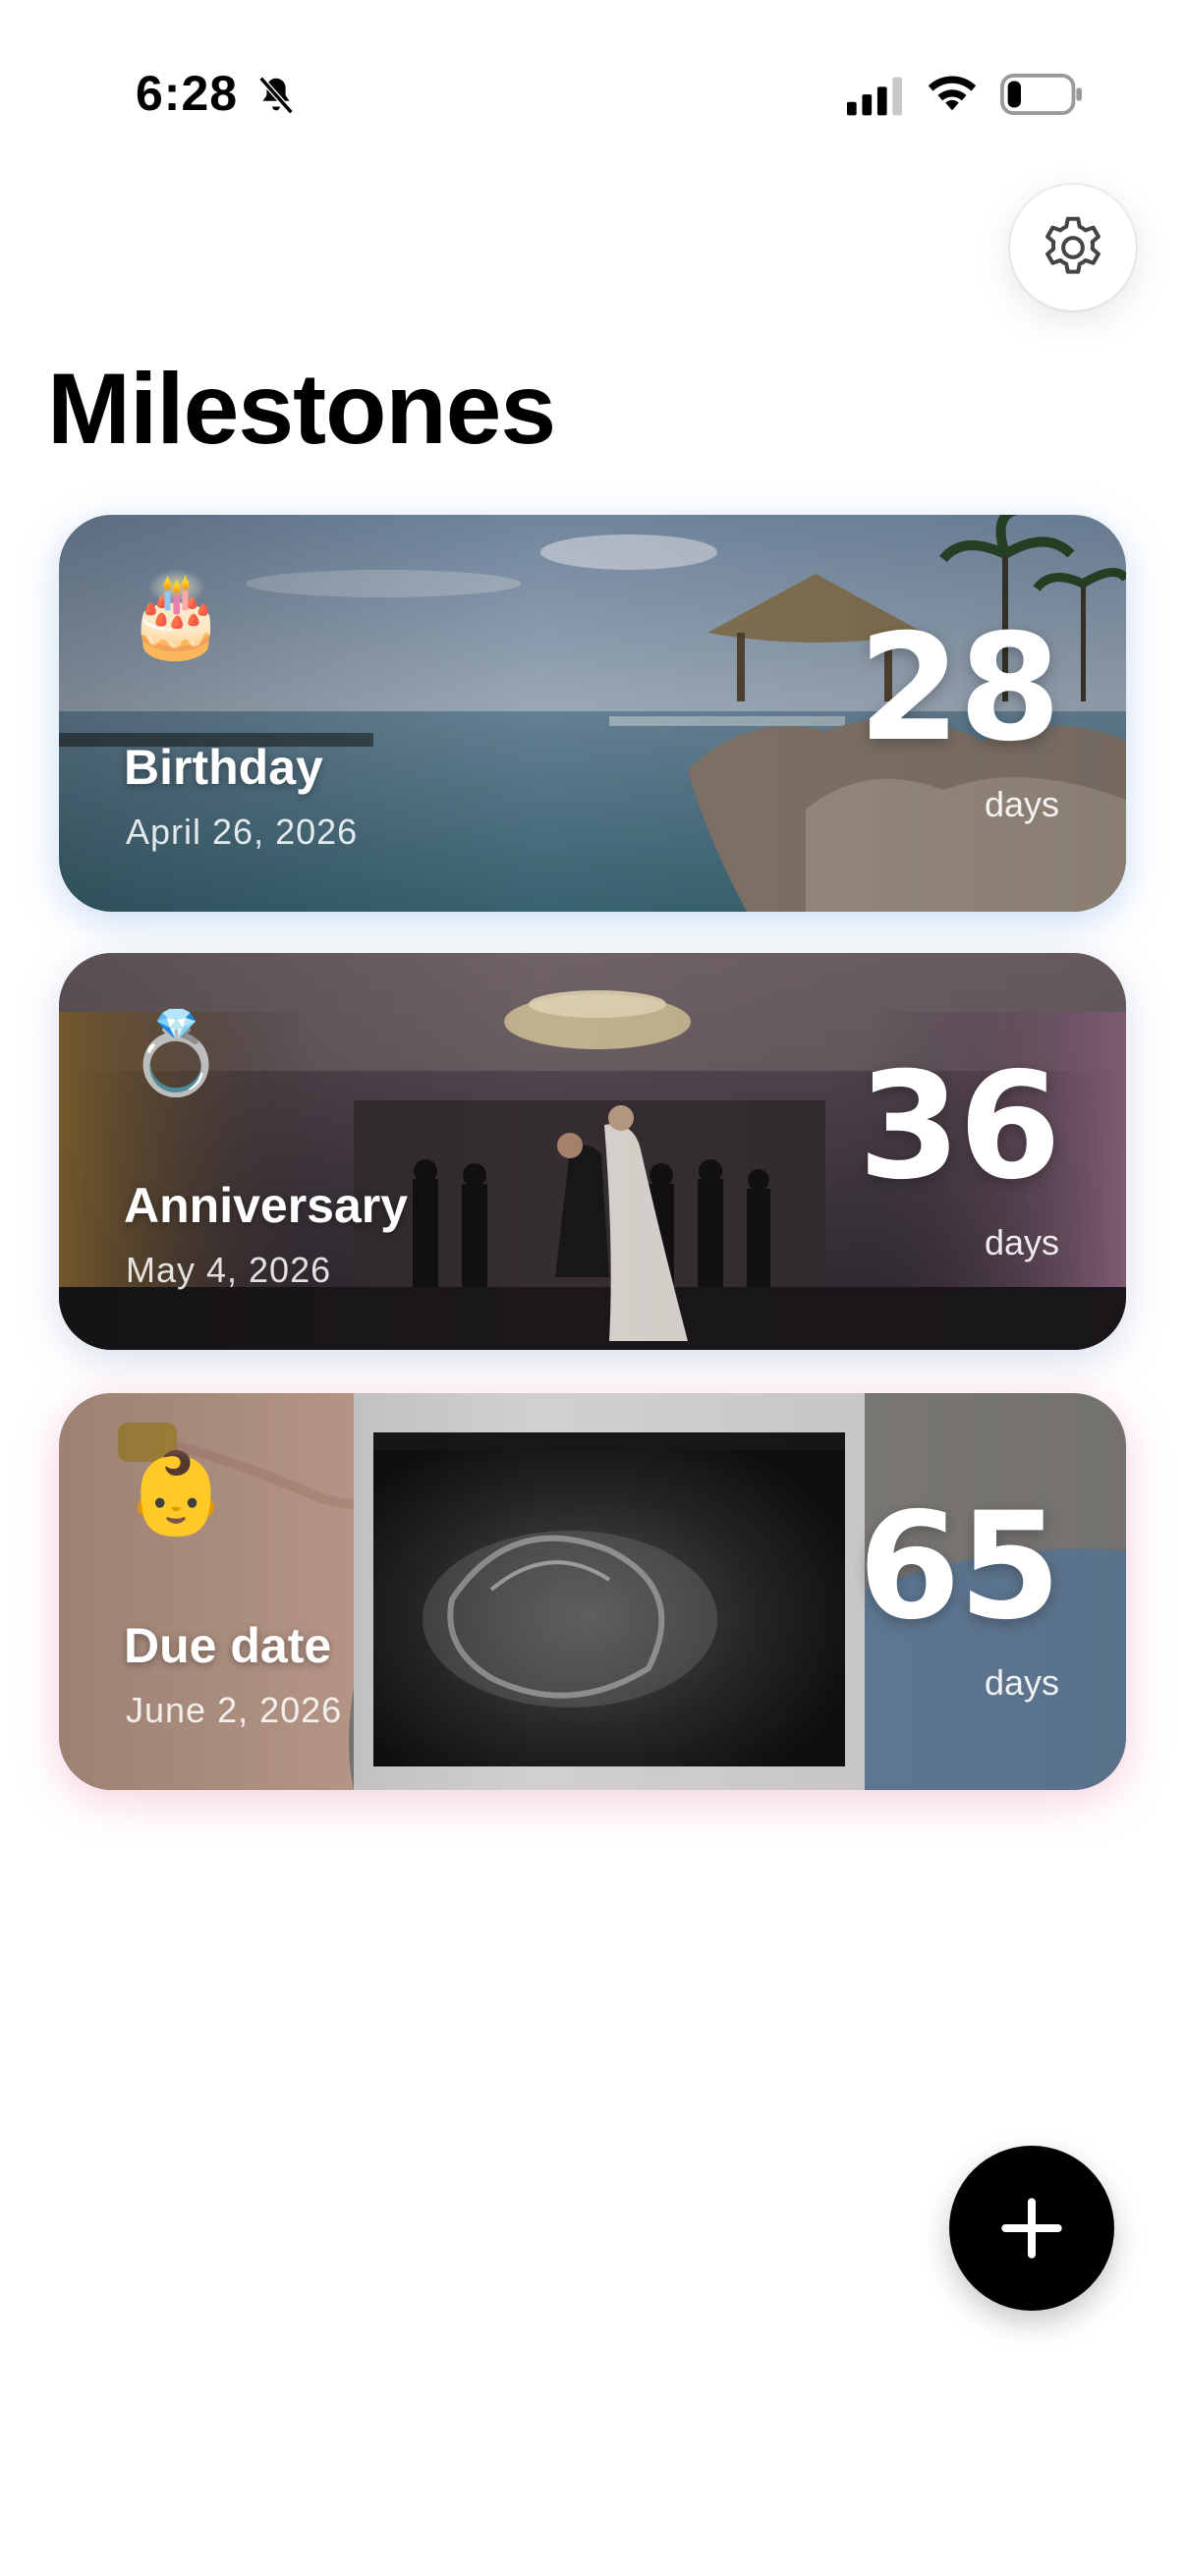 Image resolution: width=1185 pixels, height=2576 pixels. Describe the element at coordinates (302, 409) in the screenshot. I see `page-title: Milestones` at that location.